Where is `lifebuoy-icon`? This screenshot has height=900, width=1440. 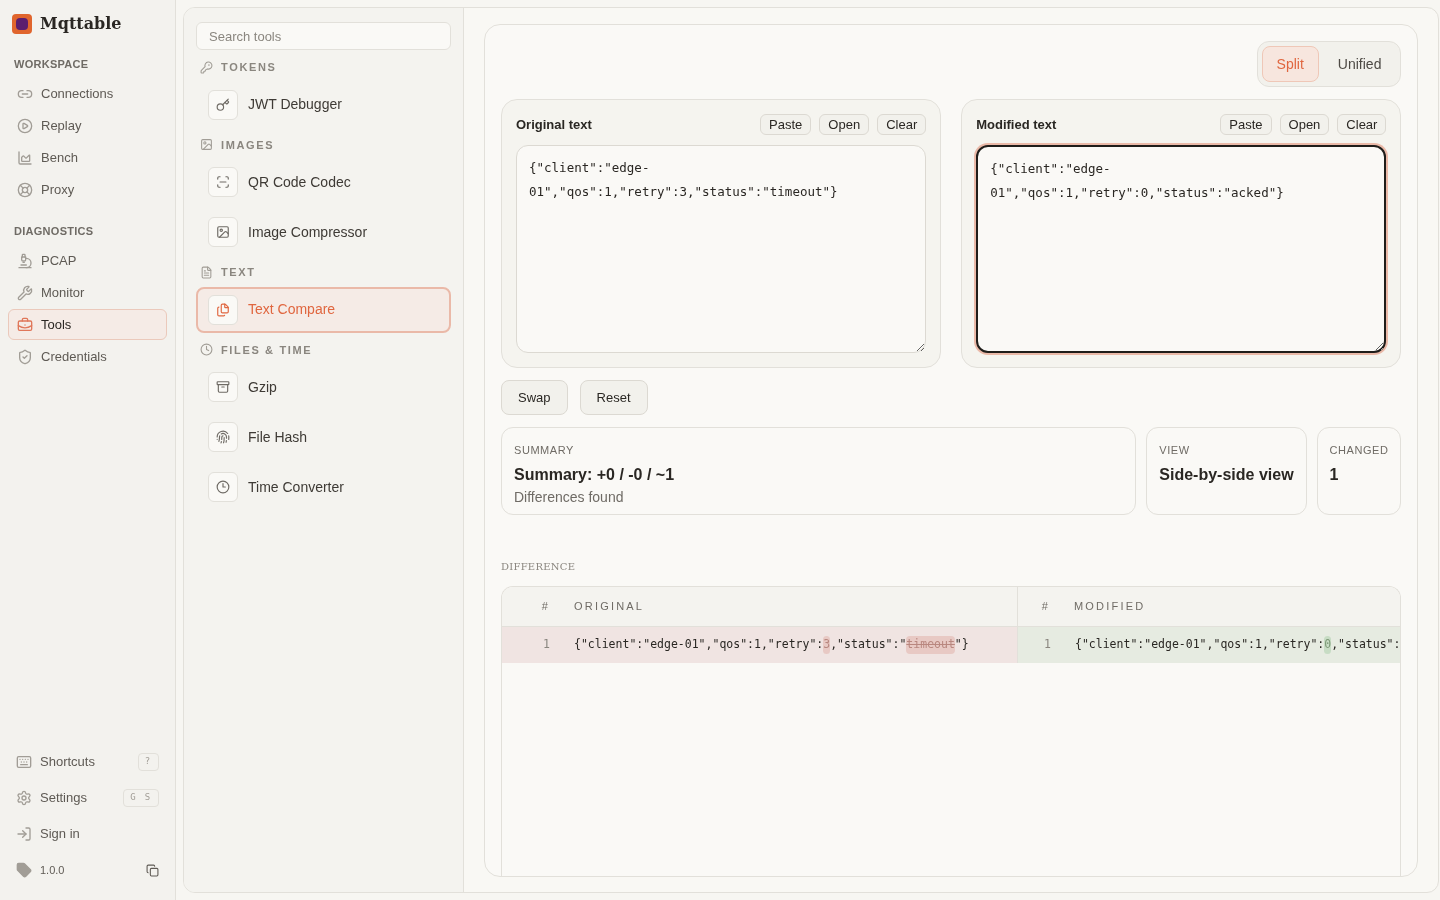 lifebuoy-icon is located at coordinates (25, 190).